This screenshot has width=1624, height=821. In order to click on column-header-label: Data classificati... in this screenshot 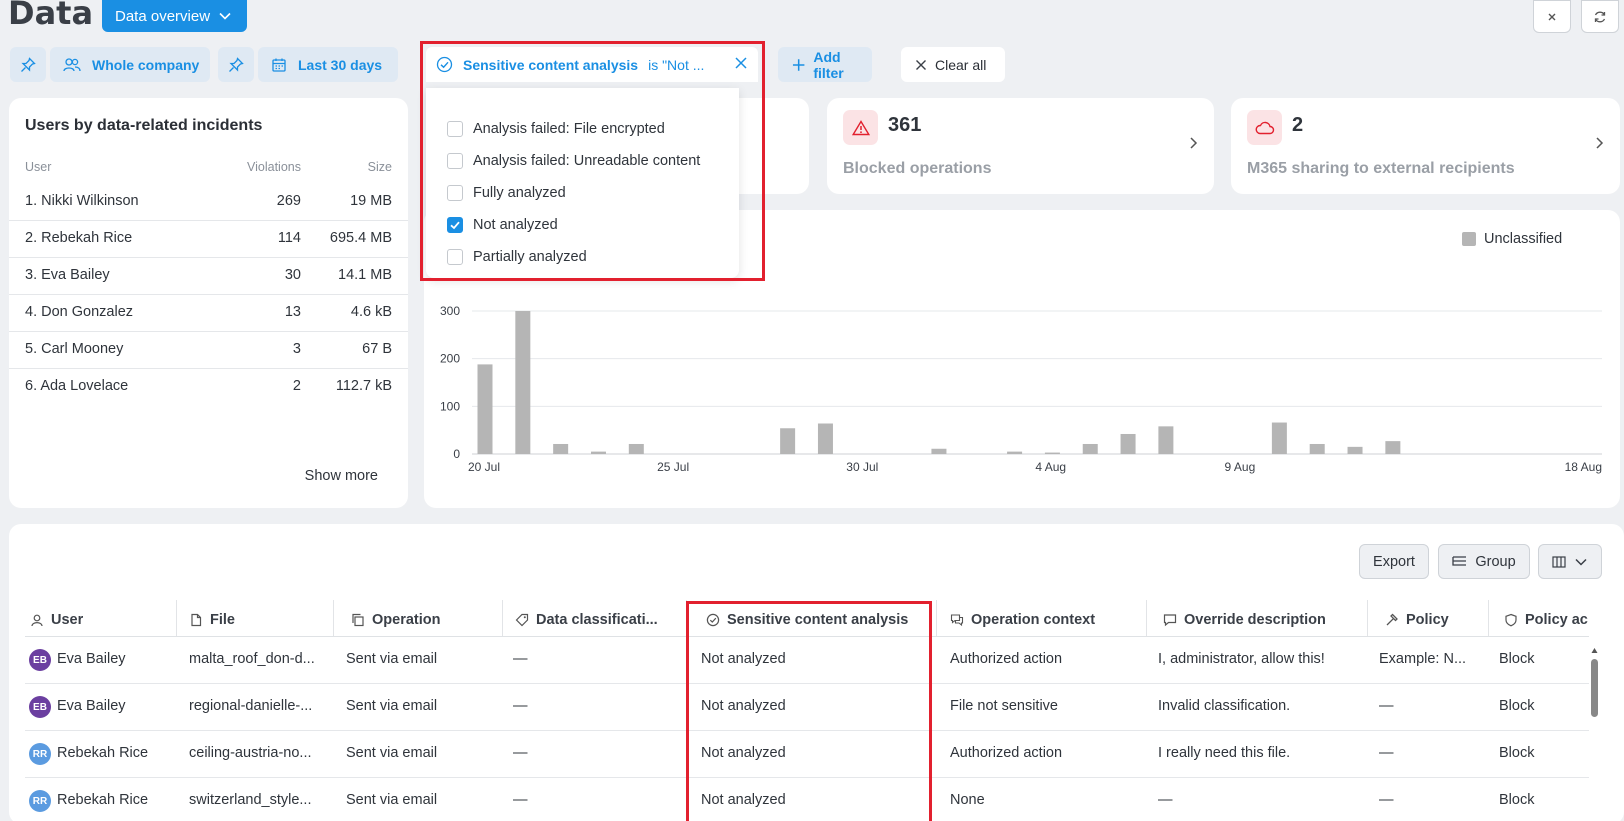, I will do `click(597, 620)`.